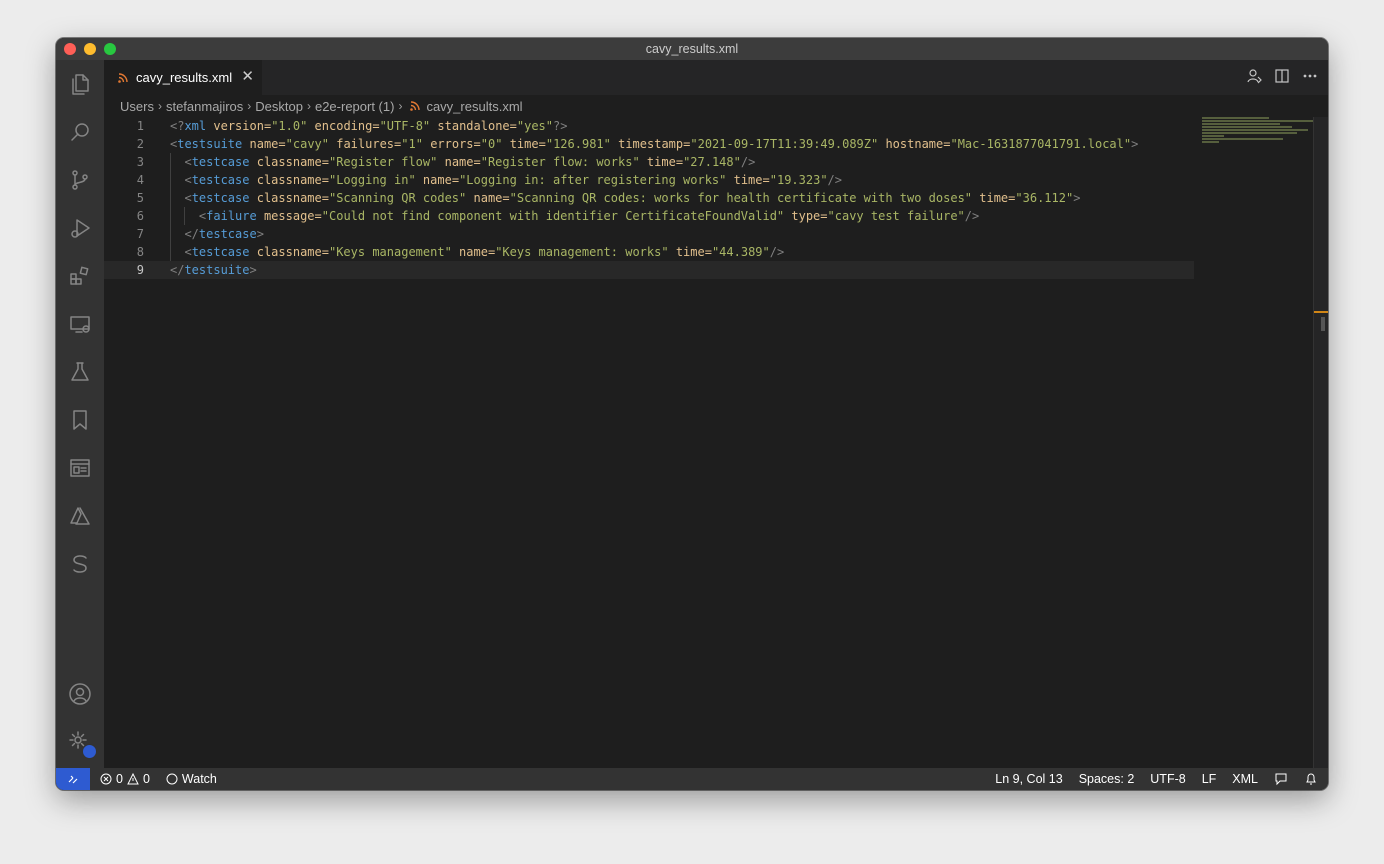 The height and width of the screenshot is (864, 1384). I want to click on encoding: UTF-8, so click(1167, 779).